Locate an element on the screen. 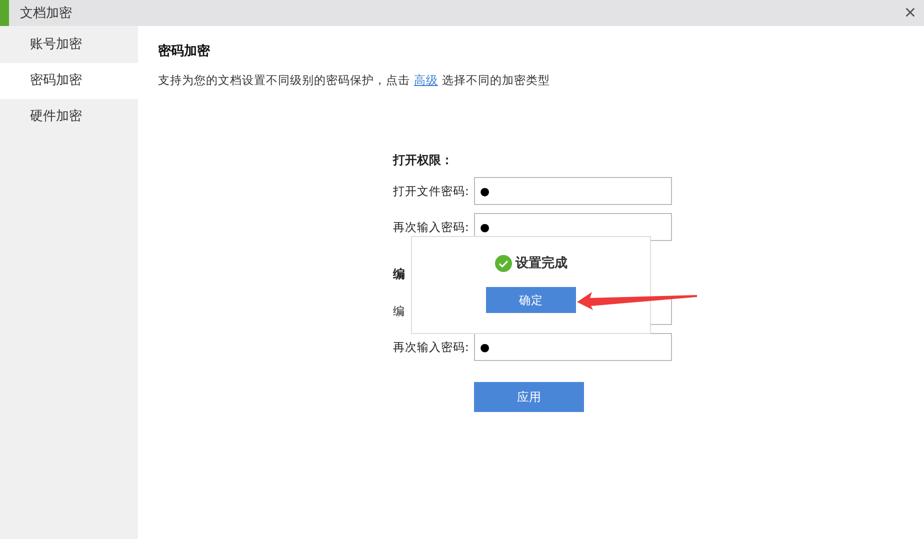 The height and width of the screenshot is (539, 924). dialog-message: 设置完成 is located at coordinates (542, 263).